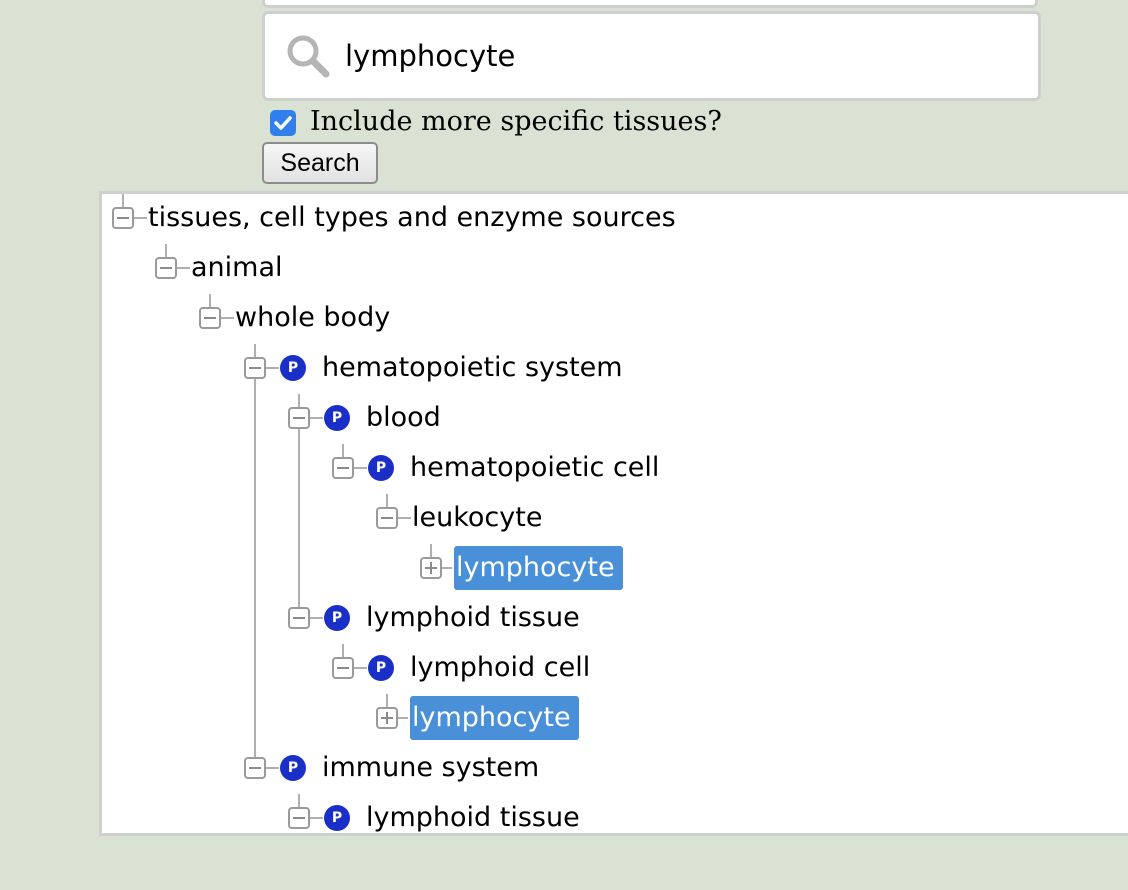 Image resolution: width=1128 pixels, height=890 pixels. I want to click on search-input, so click(675, 56).